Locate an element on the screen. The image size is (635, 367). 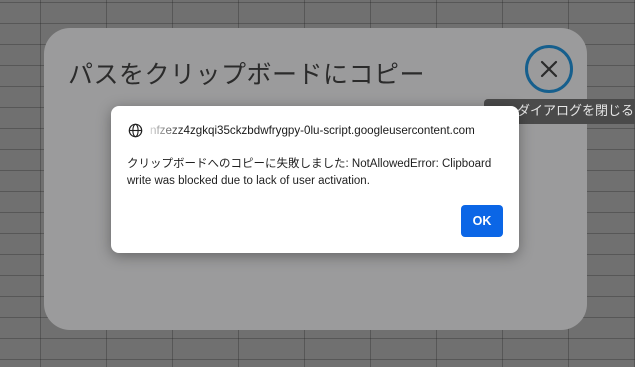
globe-icon is located at coordinates (135, 130).